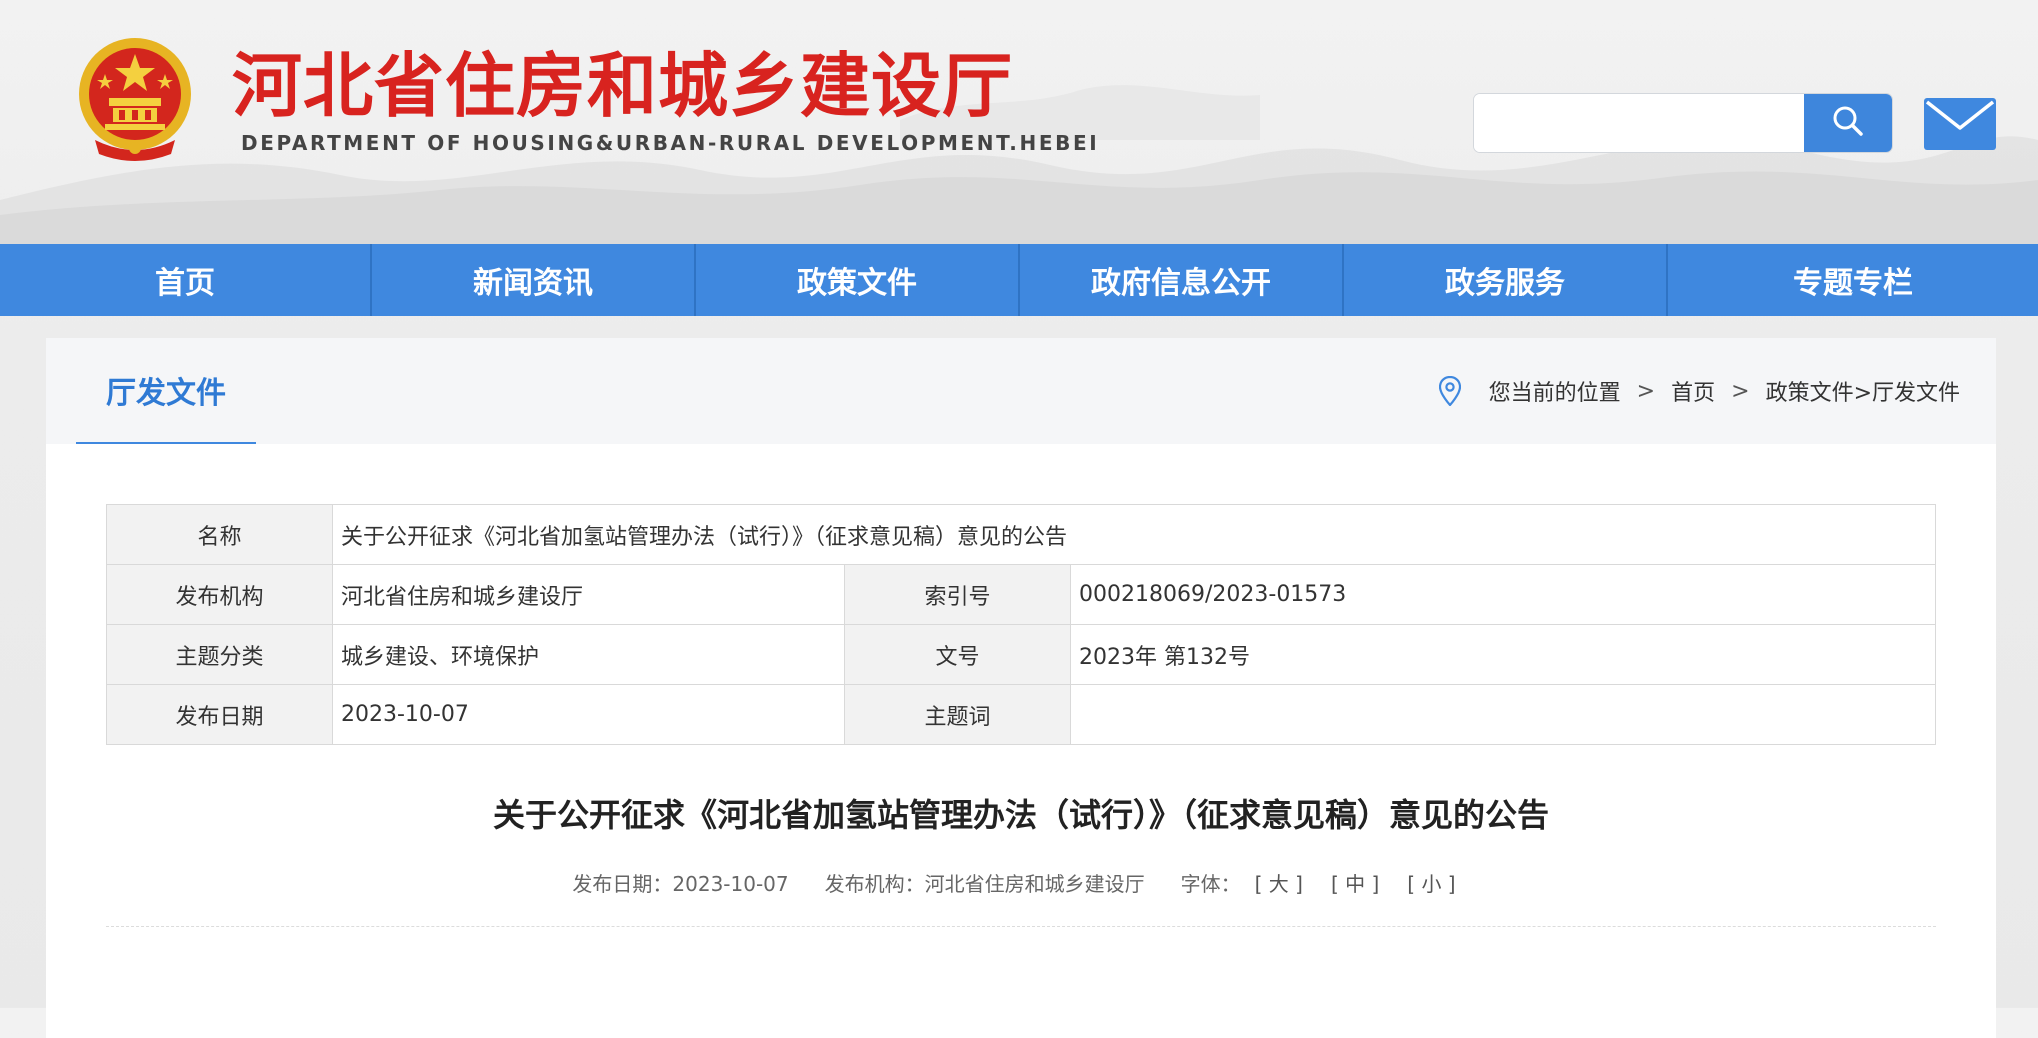 This screenshot has width=2038, height=1038. I want to click on keywords-value, so click(1503, 714).